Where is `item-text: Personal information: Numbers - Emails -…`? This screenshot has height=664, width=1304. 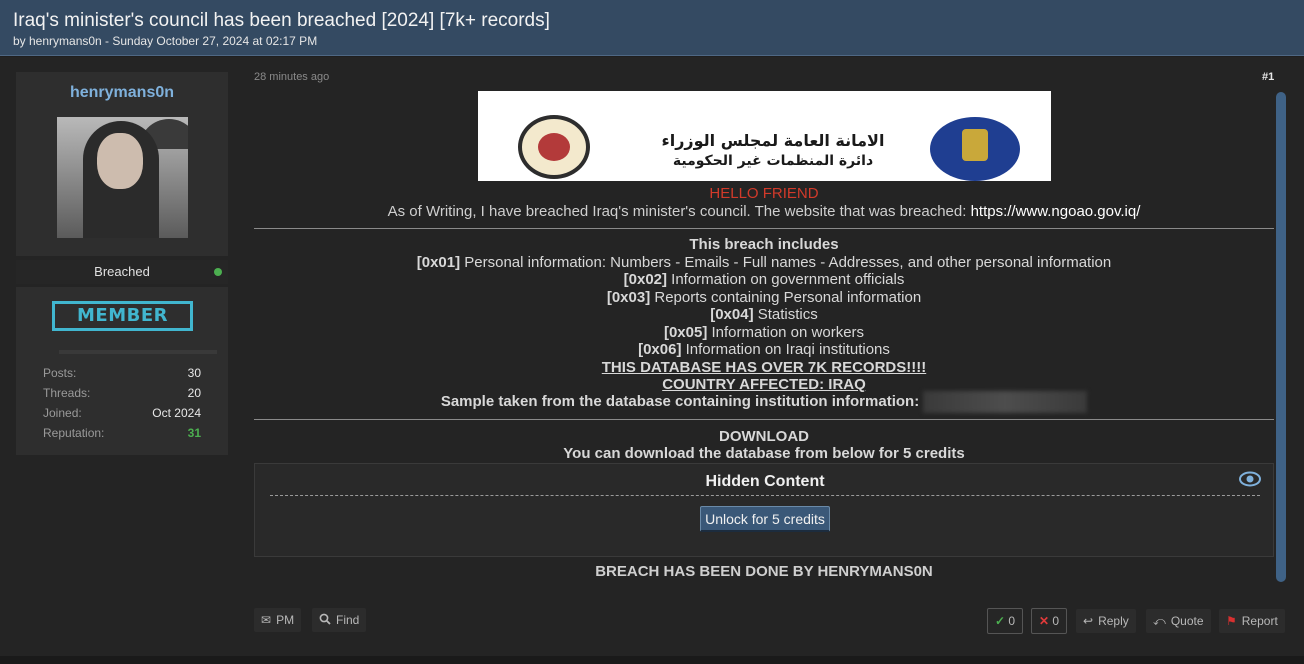 item-text: Personal information: Numbers - Emails -… is located at coordinates (786, 262).